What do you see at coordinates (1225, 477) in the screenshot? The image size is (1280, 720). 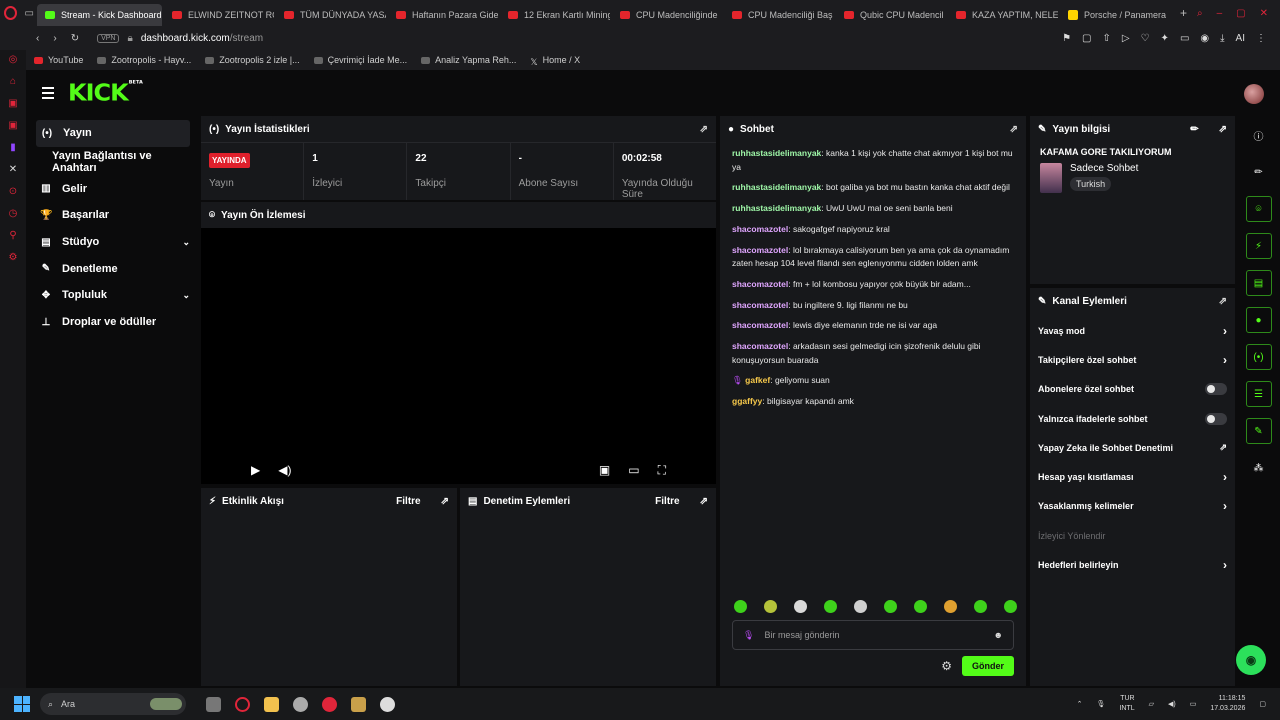 I see `chevron-right-icon: ›` at bounding box center [1225, 477].